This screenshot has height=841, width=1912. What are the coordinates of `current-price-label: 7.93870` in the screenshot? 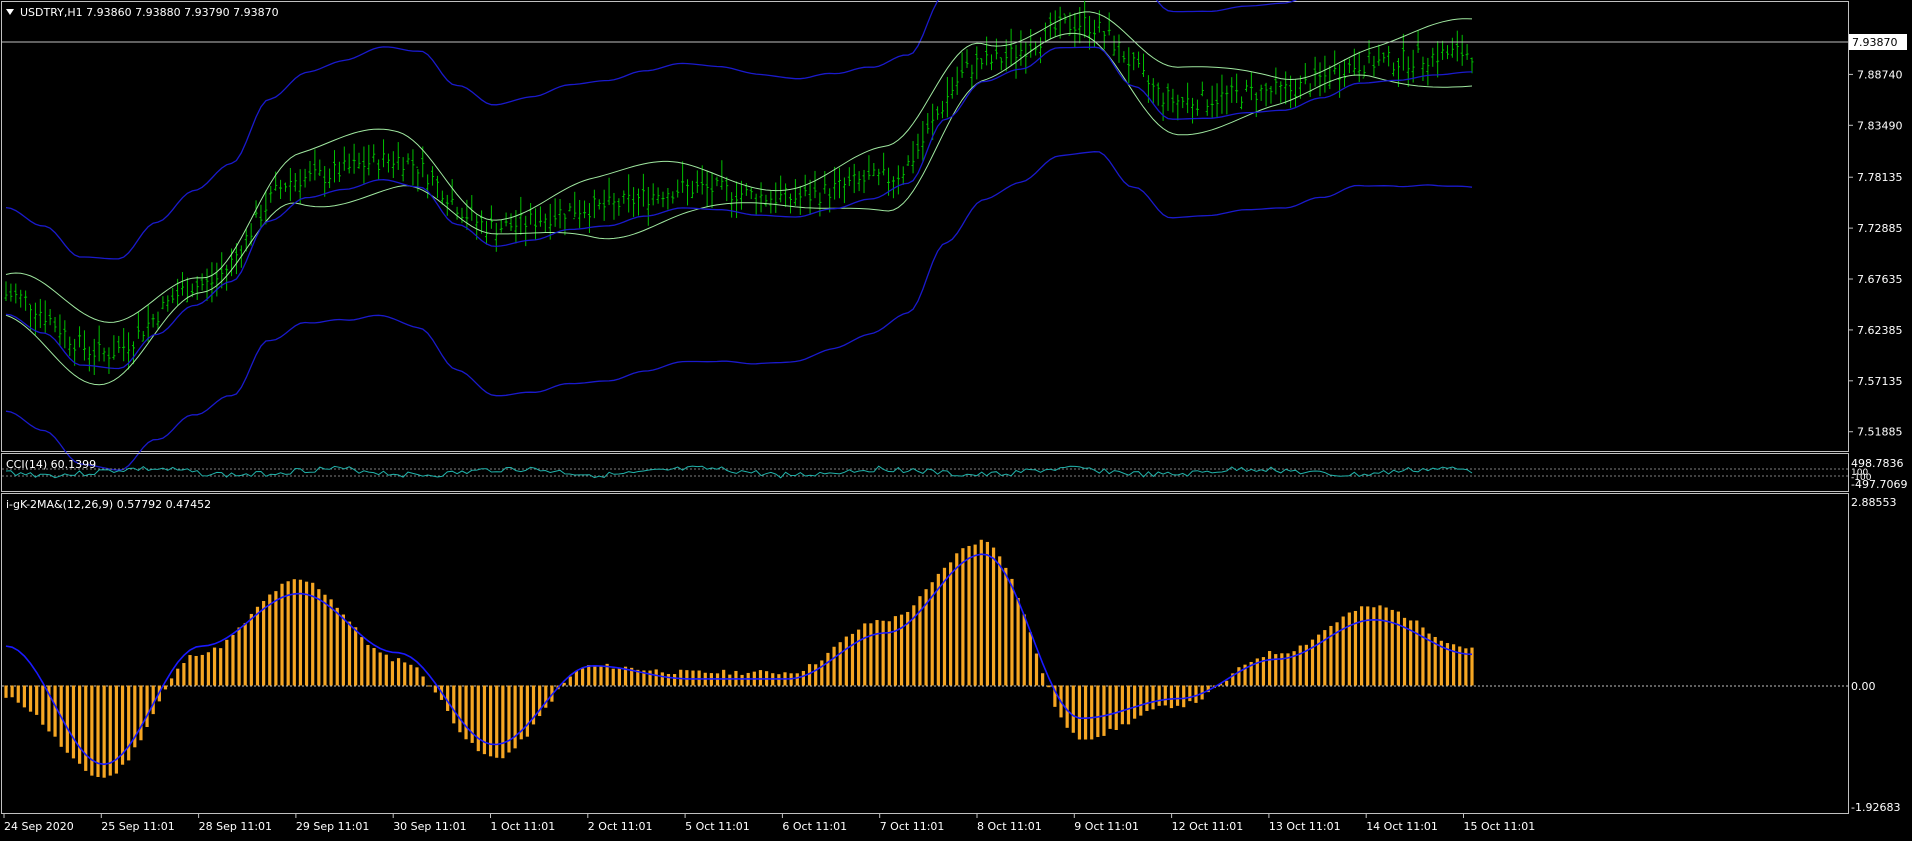 It's located at (1875, 42).